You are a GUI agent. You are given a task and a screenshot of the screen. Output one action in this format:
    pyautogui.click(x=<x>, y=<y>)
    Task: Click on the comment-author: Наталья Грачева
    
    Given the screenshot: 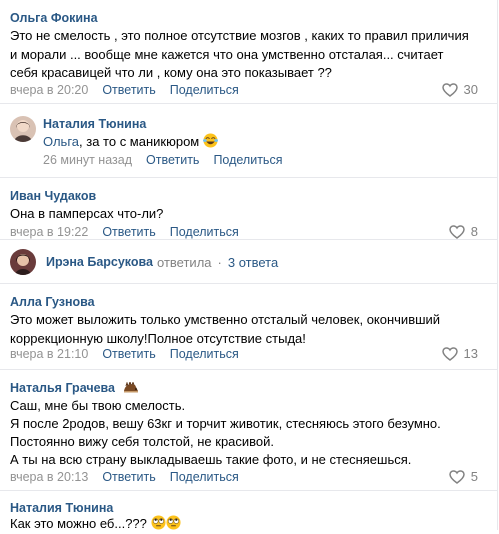 What is the action you would take?
    pyautogui.click(x=74, y=388)
    